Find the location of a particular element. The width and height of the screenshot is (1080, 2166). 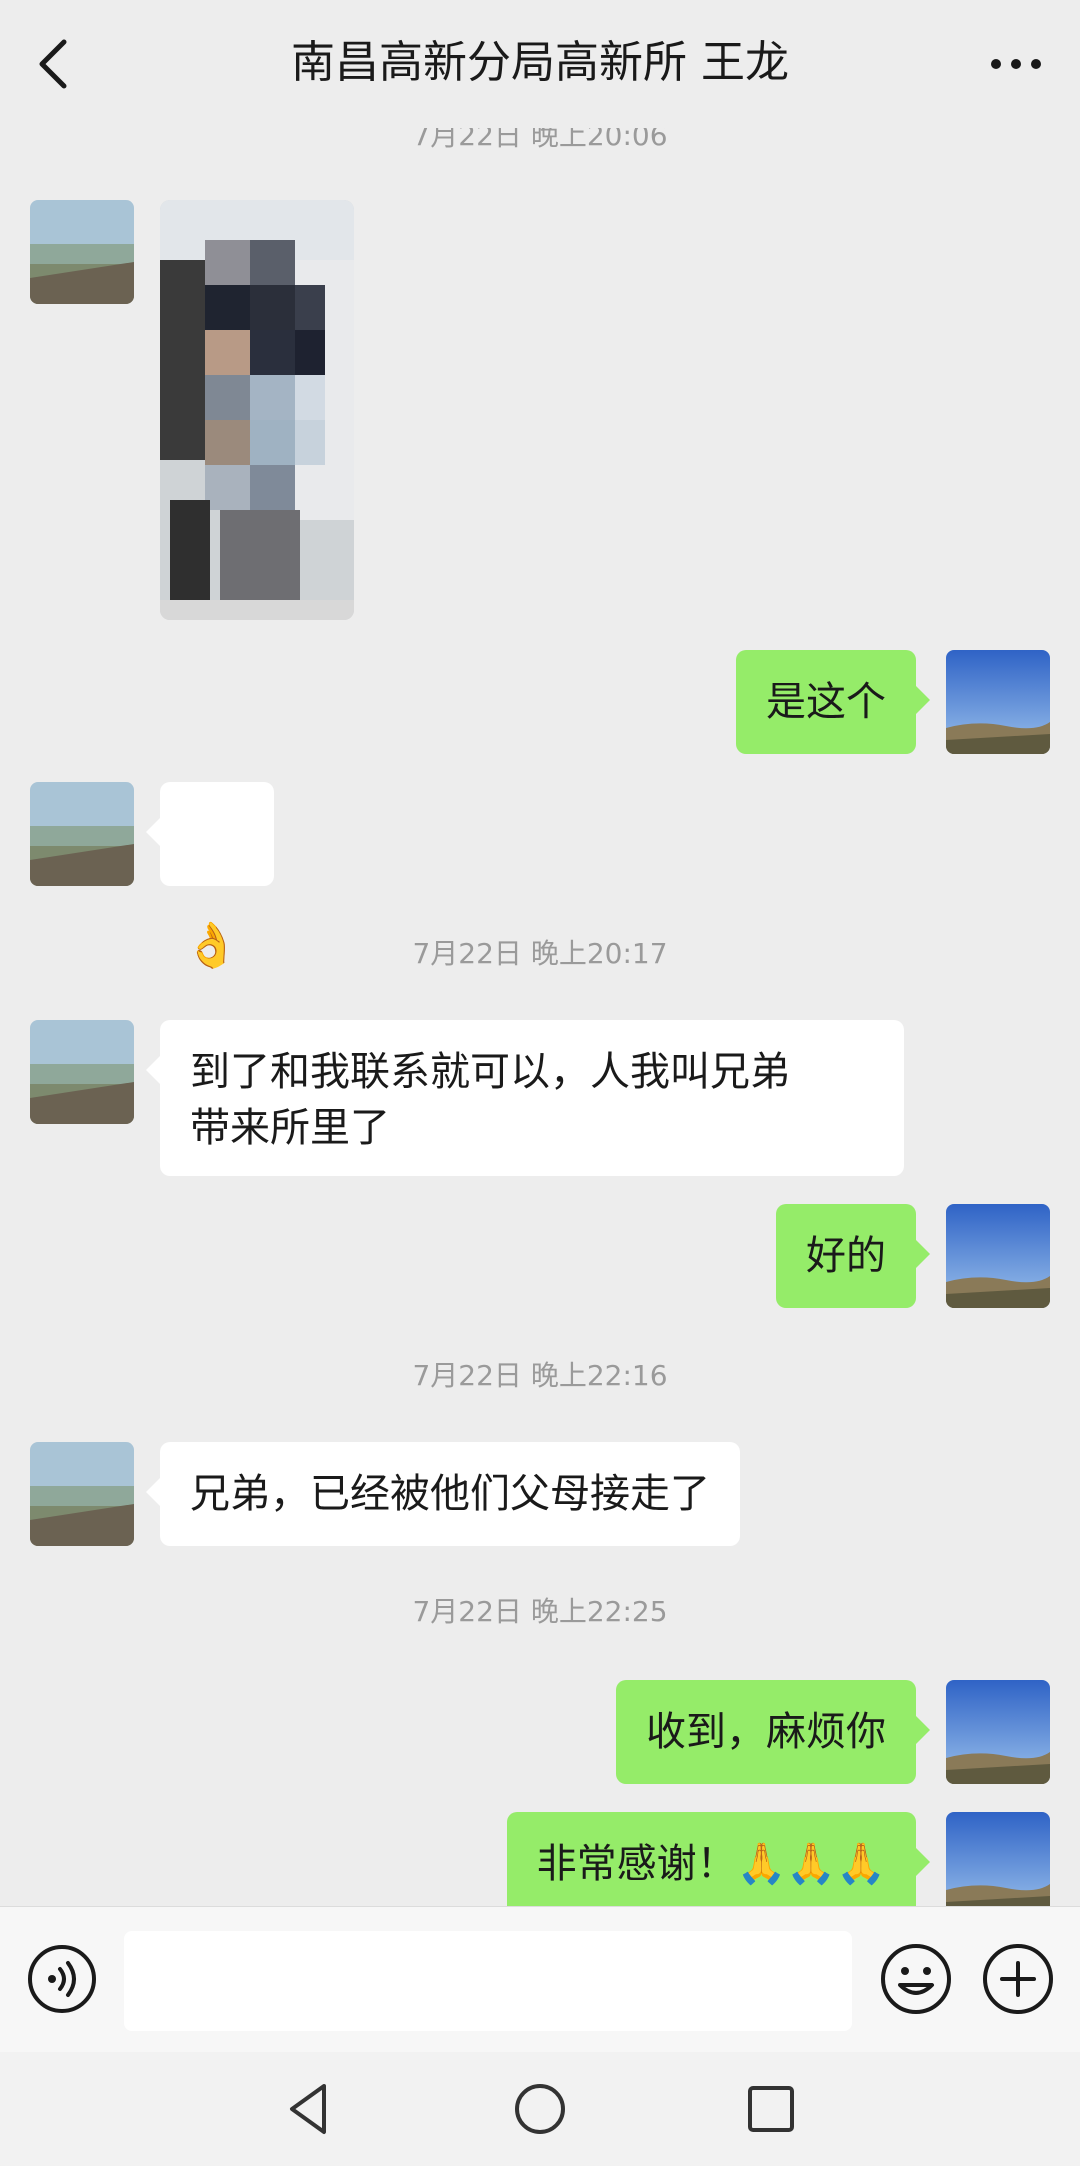

chevron-left-icon is located at coordinates (55, 64).